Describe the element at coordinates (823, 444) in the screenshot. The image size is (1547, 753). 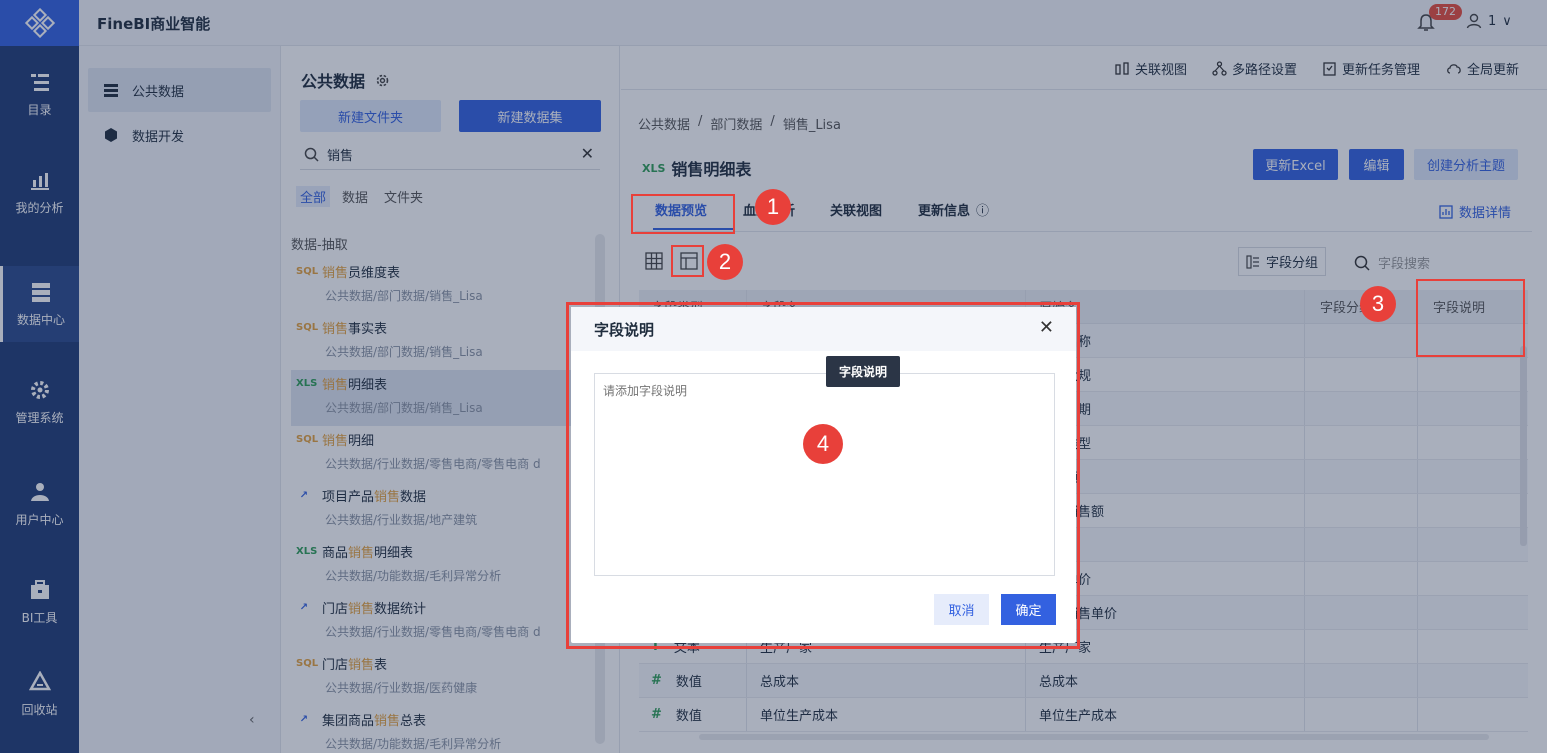
I see `annotation-marker-4: 4` at that location.